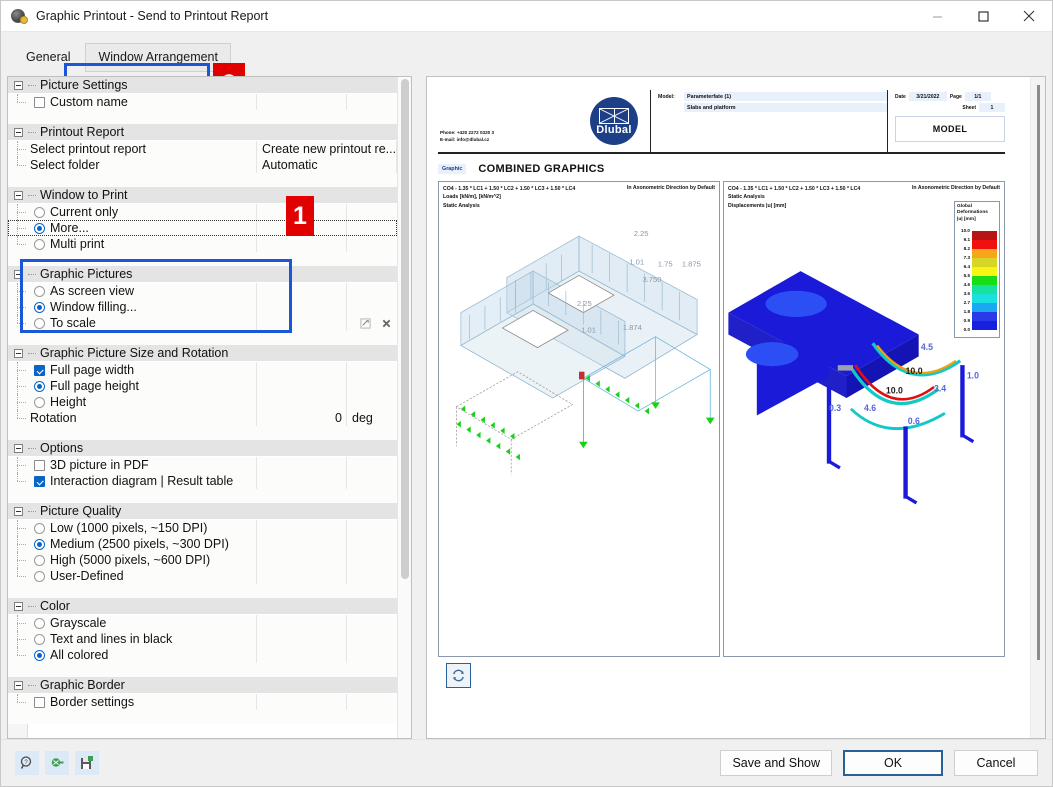 Image resolution: width=1053 pixels, height=787 pixels. What do you see at coordinates (39, 560) in the screenshot?
I see `quality-high-radio` at bounding box center [39, 560].